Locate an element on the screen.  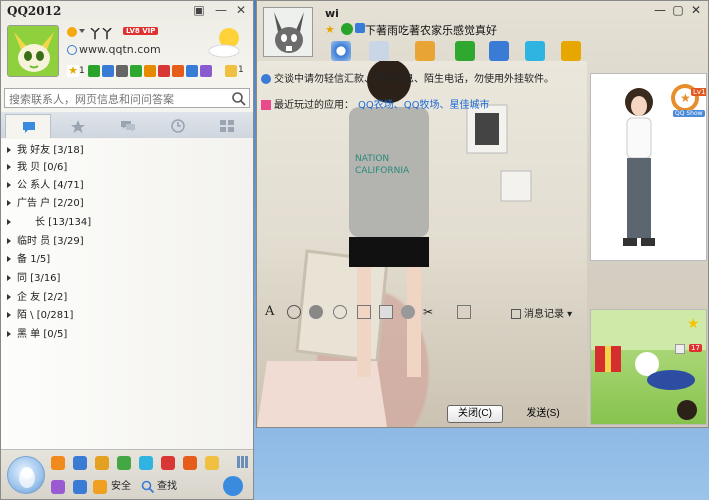
contact-group: 广告 户 [2/20] is located at coordinates (45, 204).